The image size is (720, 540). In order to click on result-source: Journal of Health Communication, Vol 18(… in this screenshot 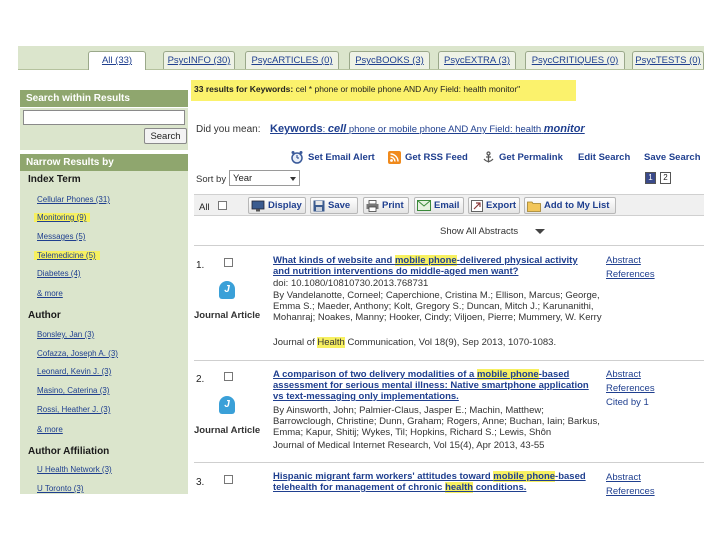, I will do `click(438, 342)`.